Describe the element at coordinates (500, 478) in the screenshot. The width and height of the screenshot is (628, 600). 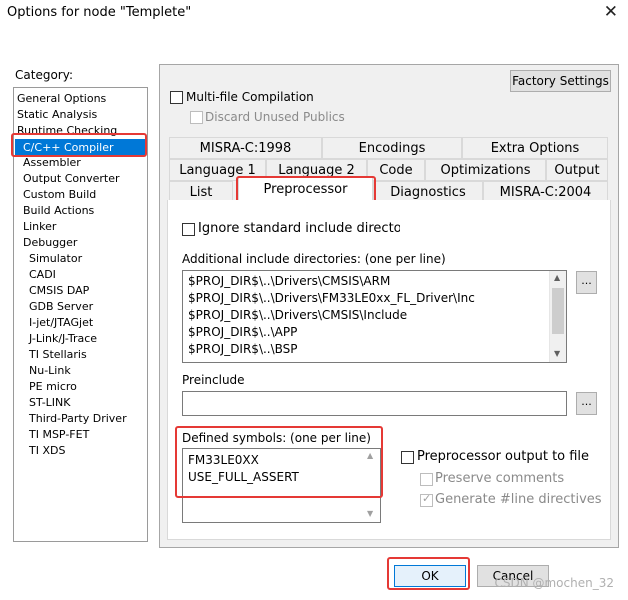
I see `preserve-comments-label: Preserve comments` at that location.